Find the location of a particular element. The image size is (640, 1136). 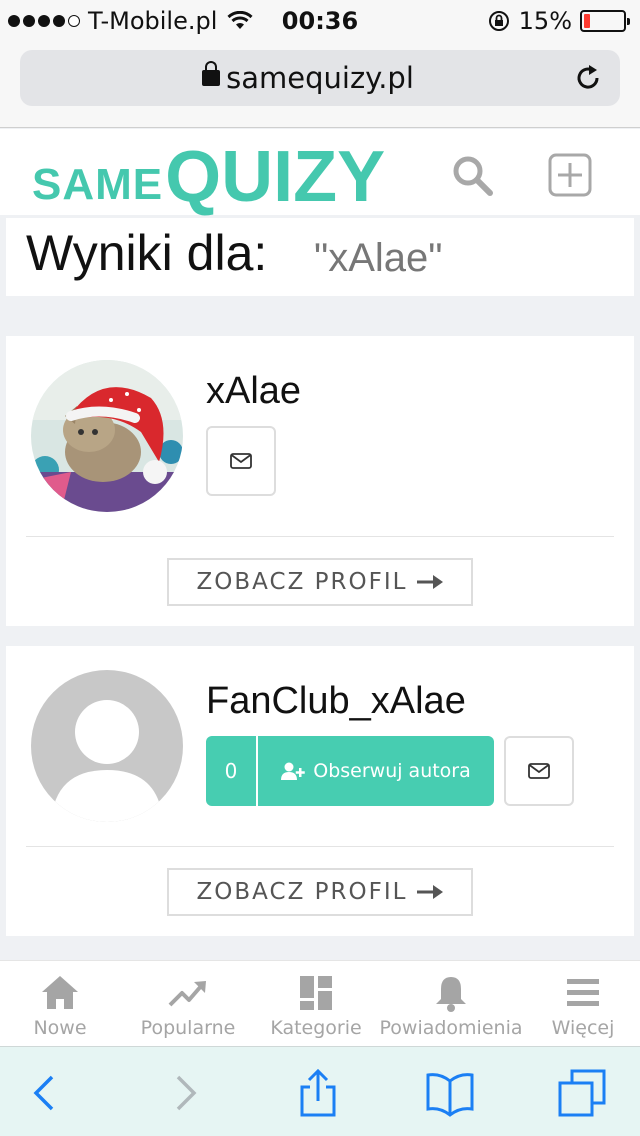

nav-item-popularne: Popularne is located at coordinates (188, 1004).